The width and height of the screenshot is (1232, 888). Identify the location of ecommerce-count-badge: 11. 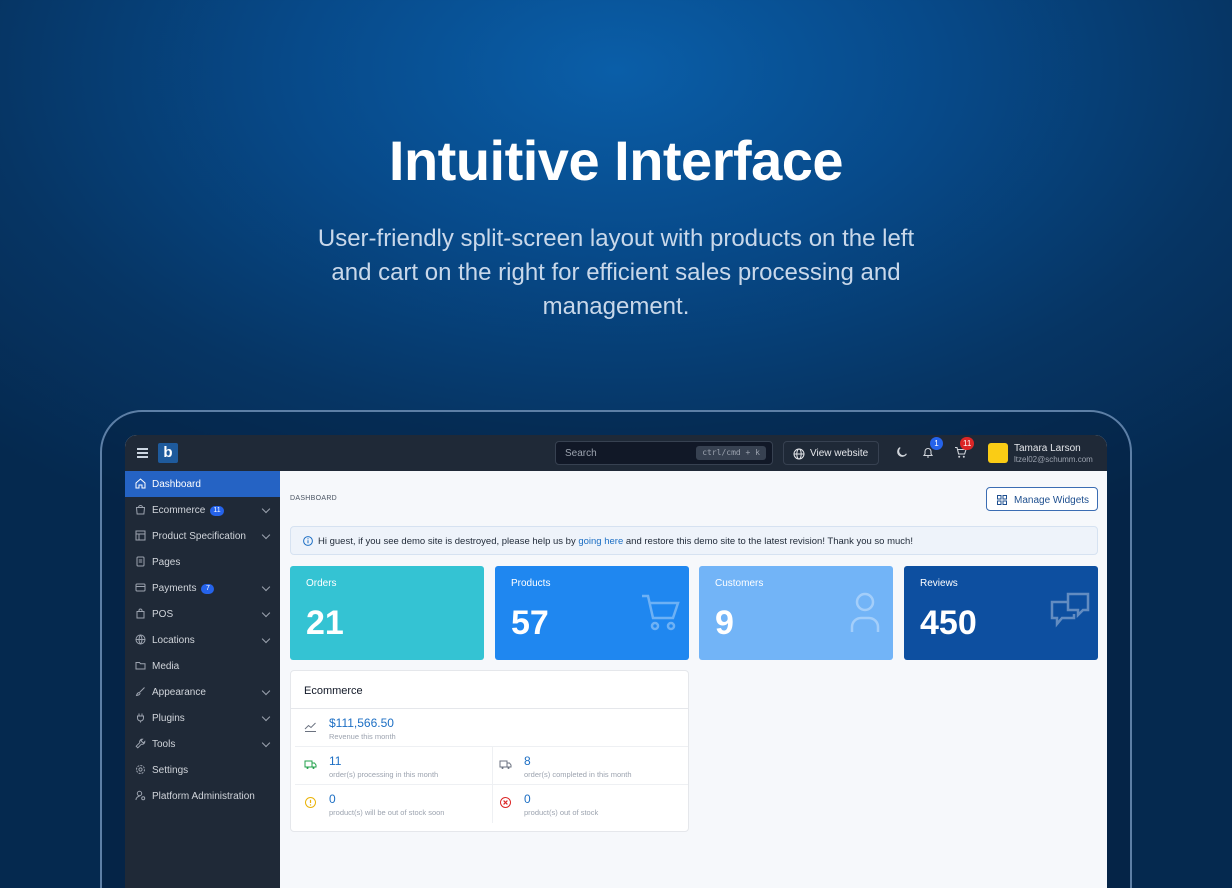
(217, 511).